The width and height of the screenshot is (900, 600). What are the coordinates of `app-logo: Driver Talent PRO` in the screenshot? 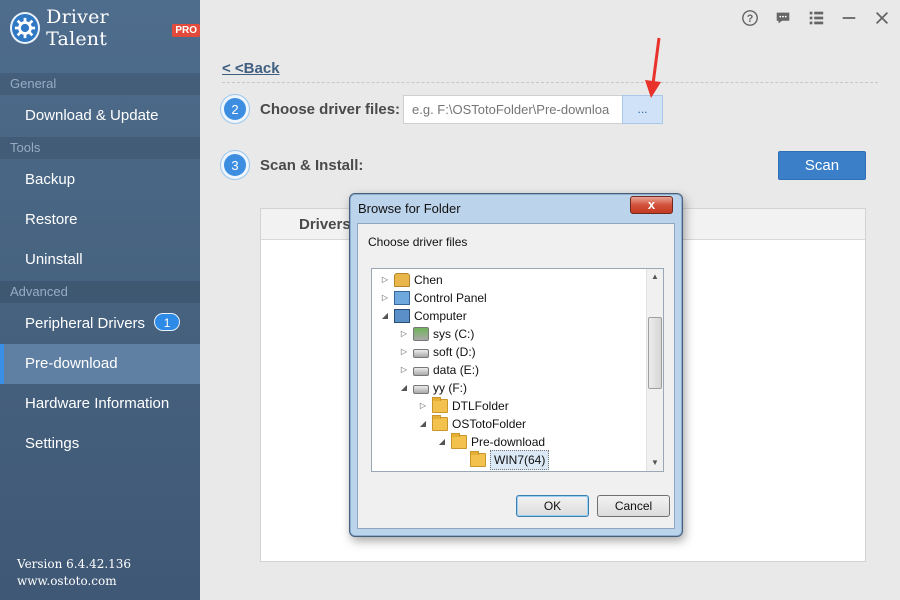 It's located at (105, 28).